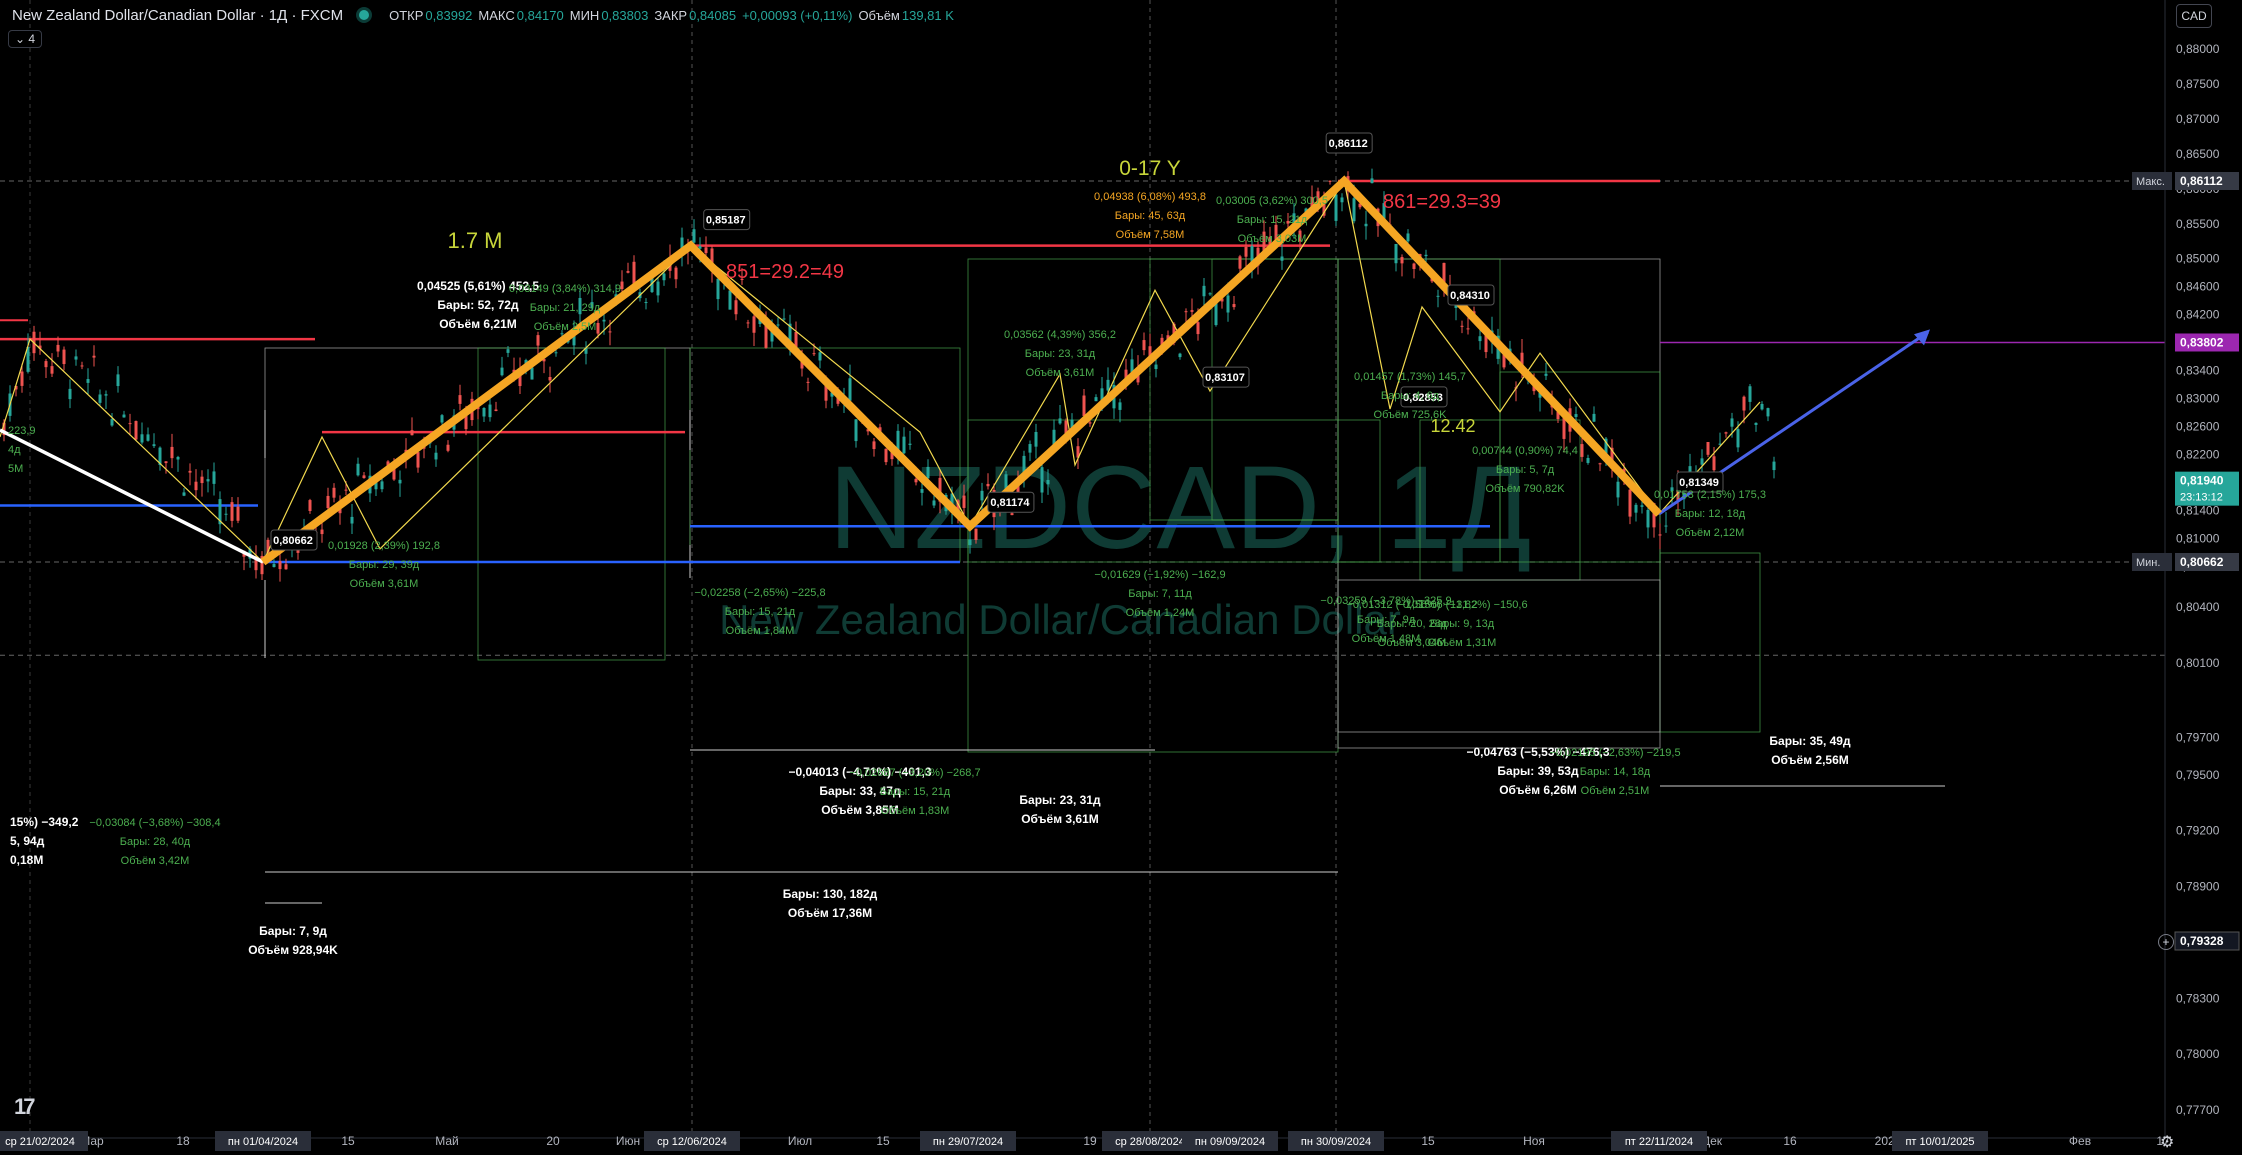 The height and width of the screenshot is (1155, 2242). Describe the element at coordinates (44, 822) in the screenshot. I see `measurement-label: 15%) −349,2` at that location.